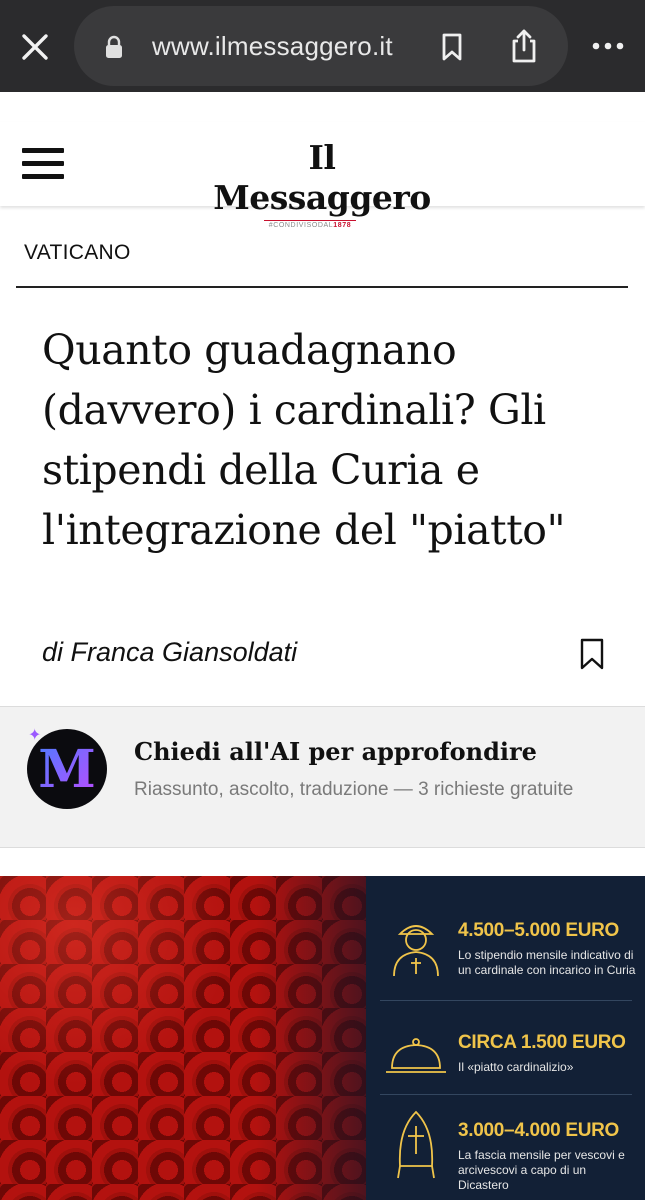 The image size is (645, 1200). I want to click on sparkle-icon: ✦, so click(35, 735).